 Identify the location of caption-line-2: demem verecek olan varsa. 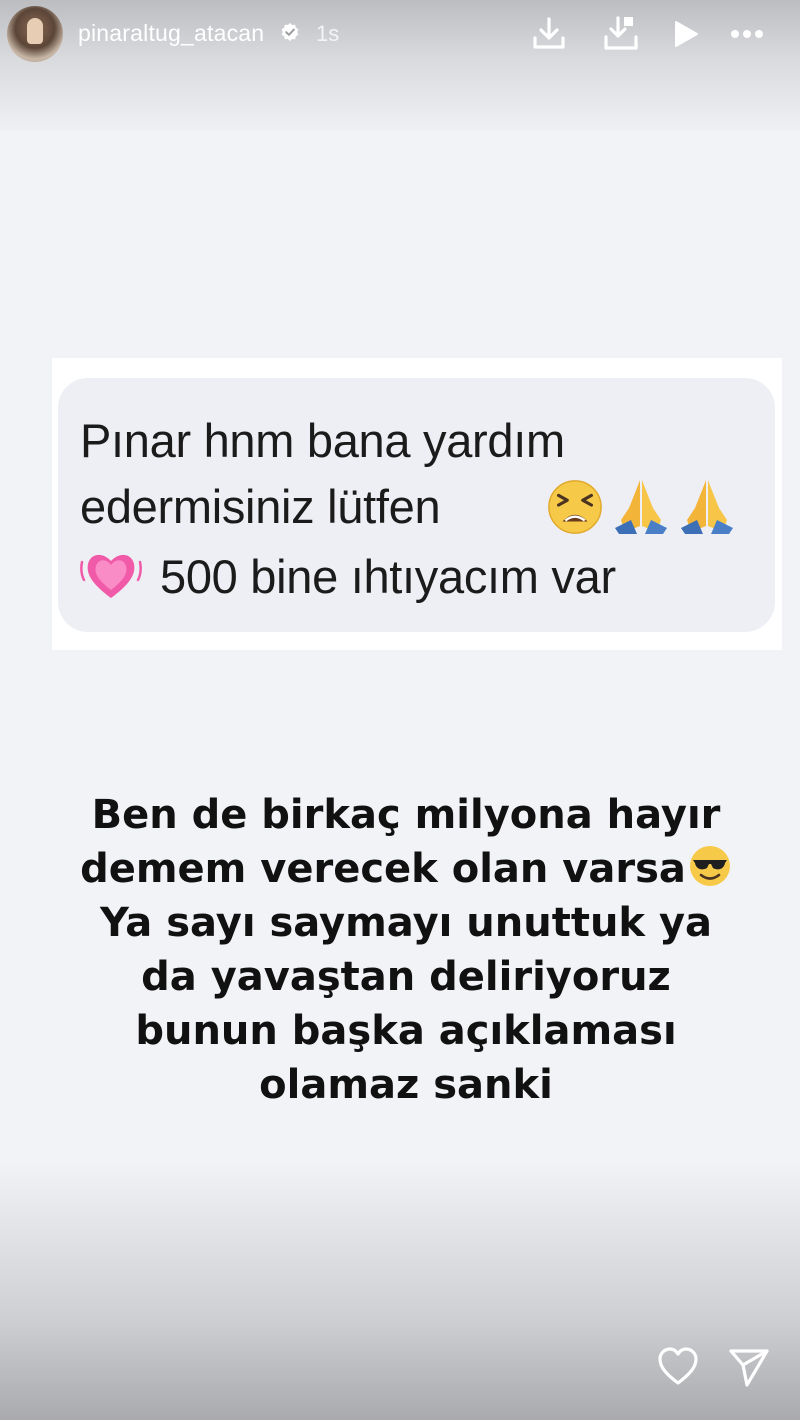
(406, 869).